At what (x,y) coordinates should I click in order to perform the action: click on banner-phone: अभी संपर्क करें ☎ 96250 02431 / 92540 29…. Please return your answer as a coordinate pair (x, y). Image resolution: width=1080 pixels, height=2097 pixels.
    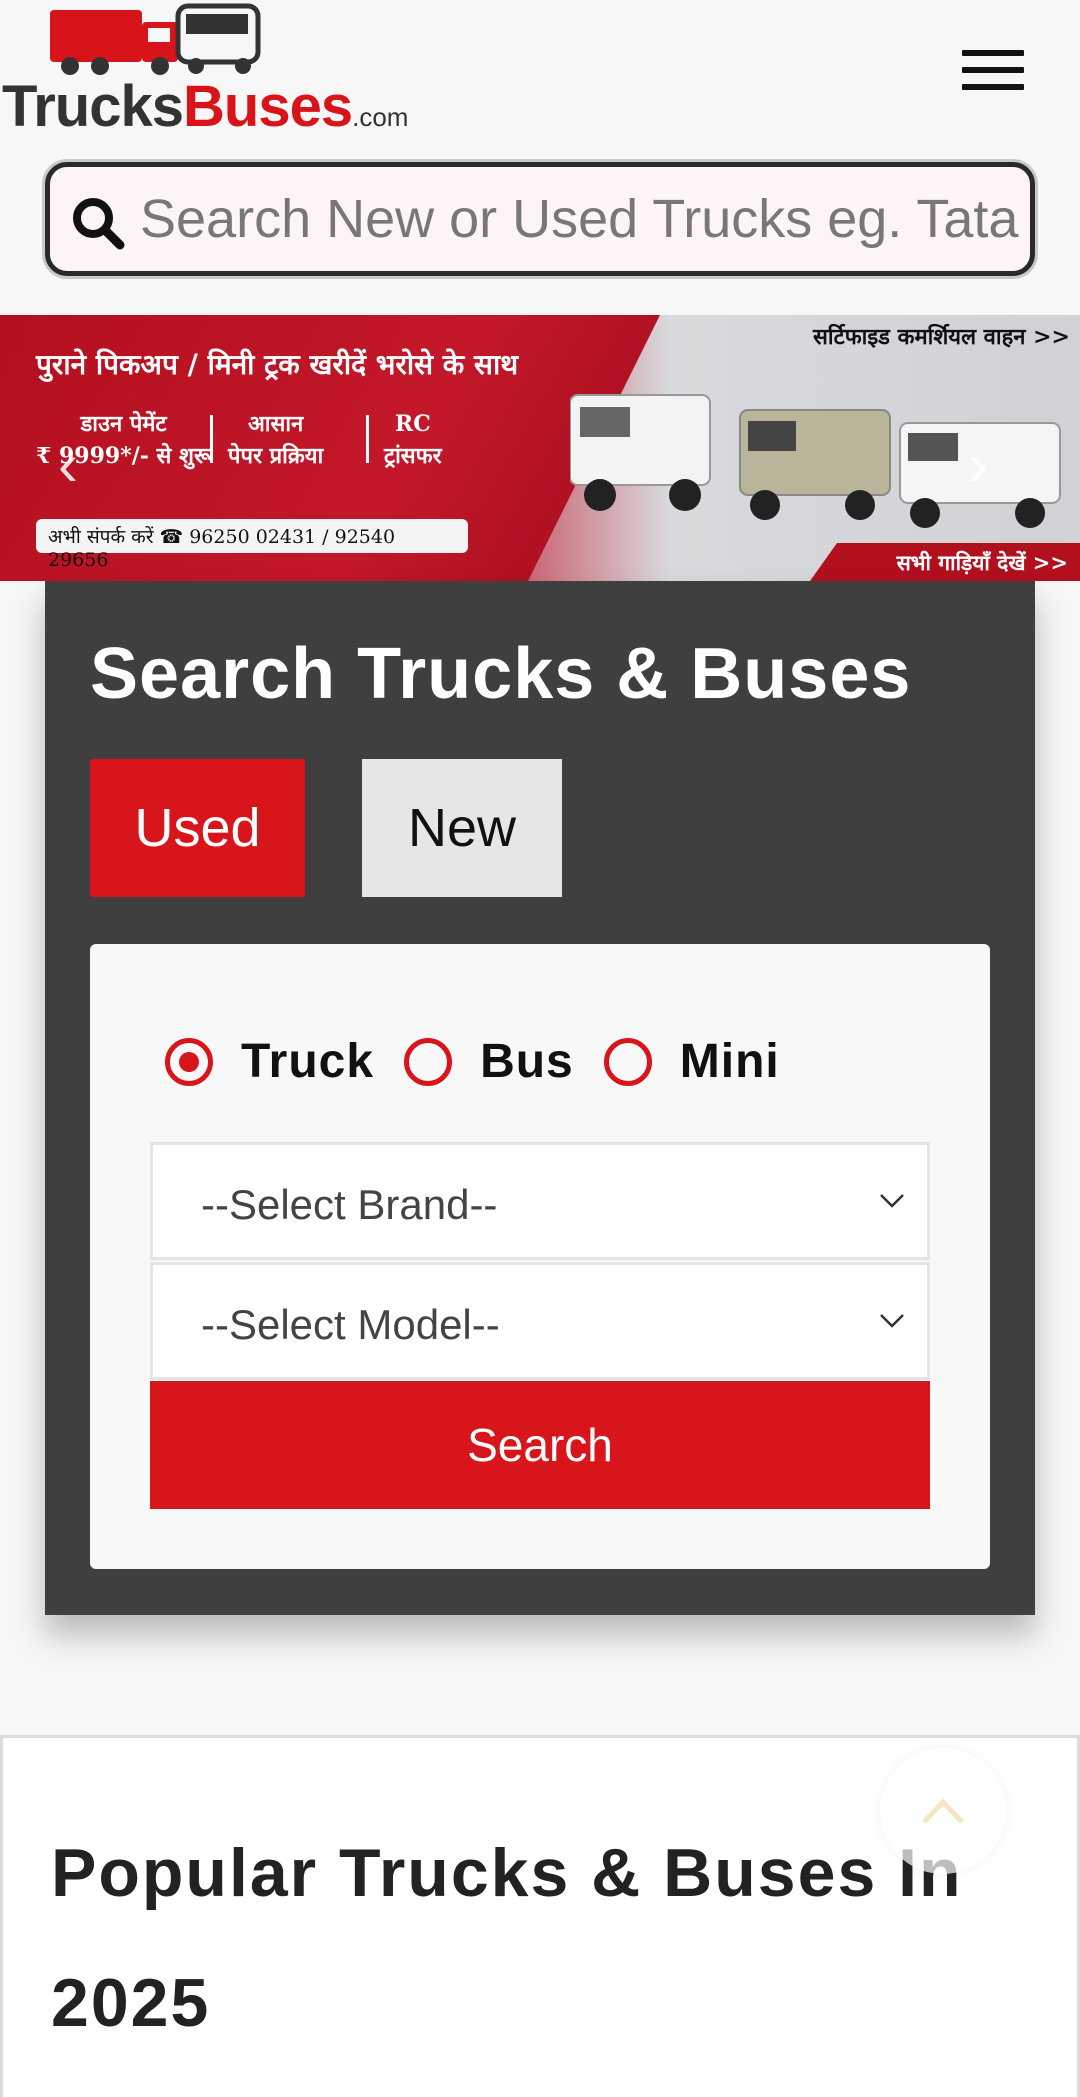
    Looking at the image, I should click on (252, 545).